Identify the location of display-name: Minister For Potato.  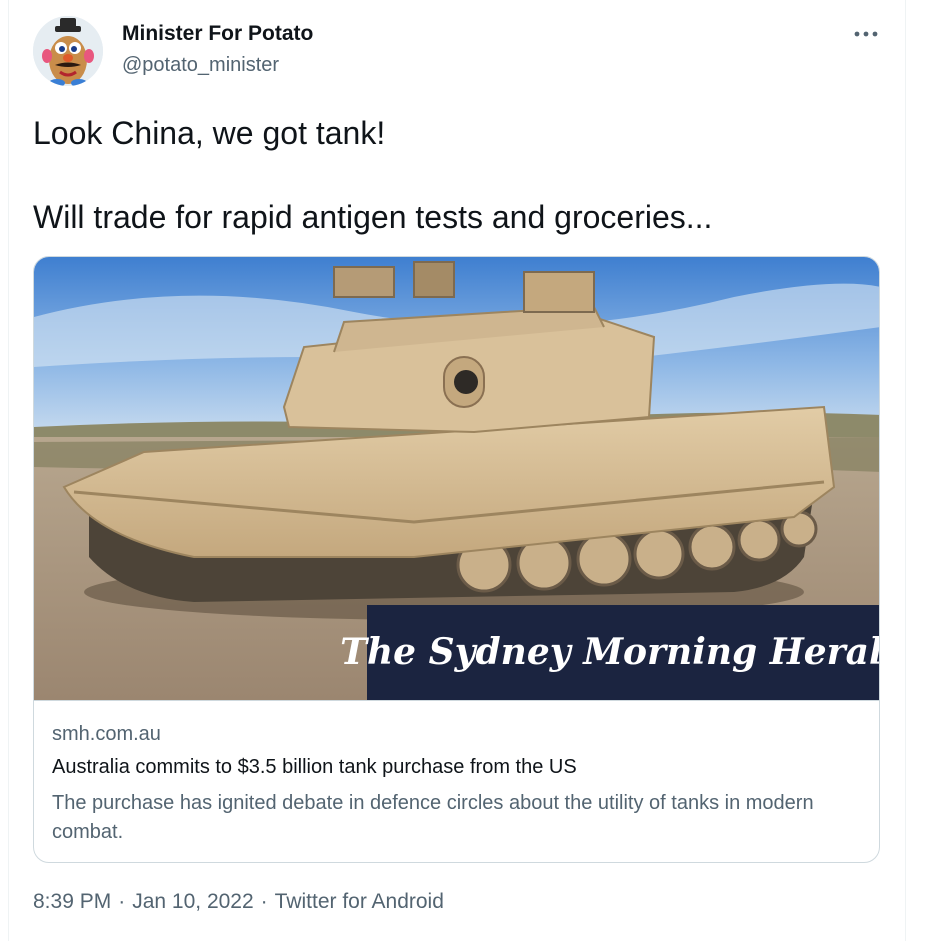
(217, 34).